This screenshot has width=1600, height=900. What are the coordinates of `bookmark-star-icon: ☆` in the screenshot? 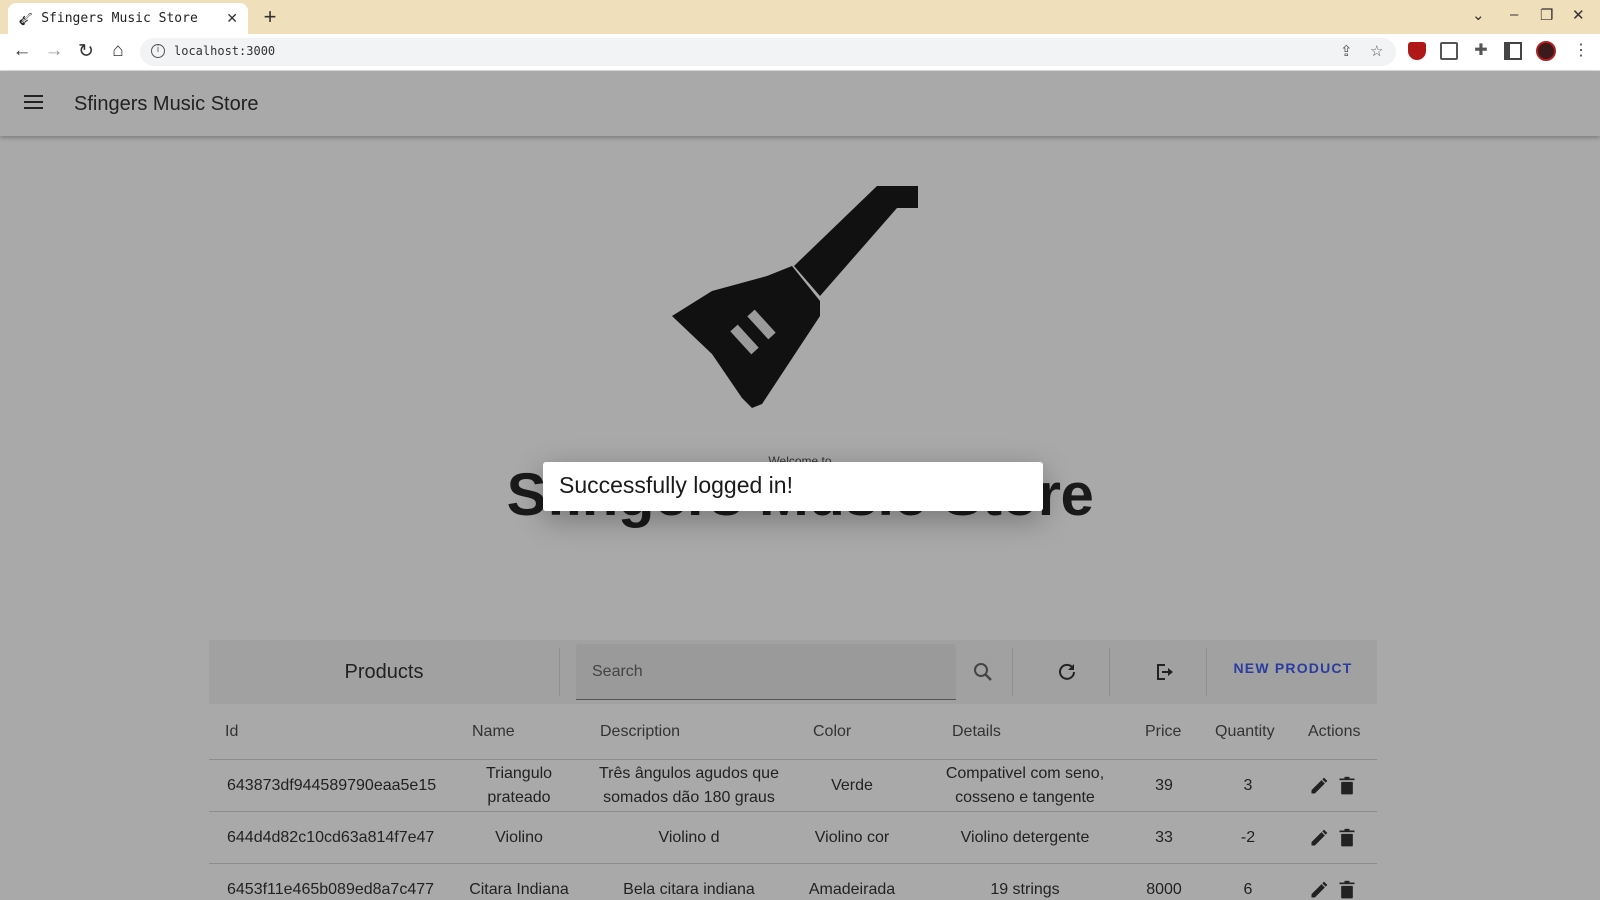 It's located at (1376, 51).